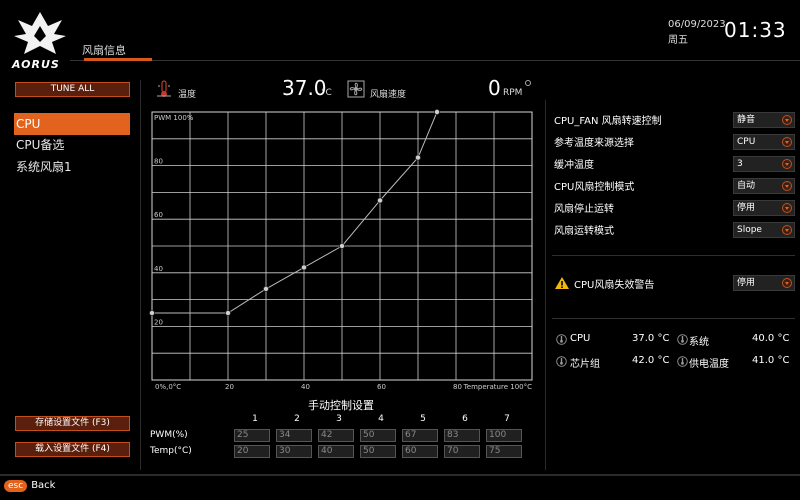  What do you see at coordinates (651, 338) in the screenshot?
I see `monitor-value: 37.0 °C` at bounding box center [651, 338].